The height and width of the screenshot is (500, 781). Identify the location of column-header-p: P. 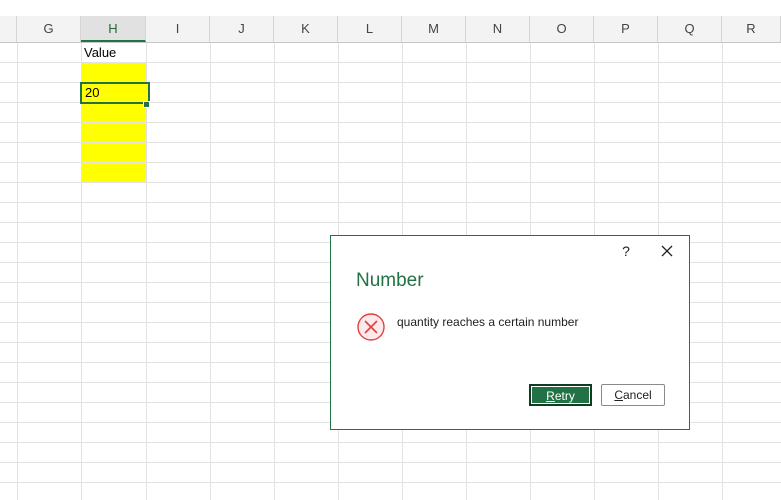
(626, 29).